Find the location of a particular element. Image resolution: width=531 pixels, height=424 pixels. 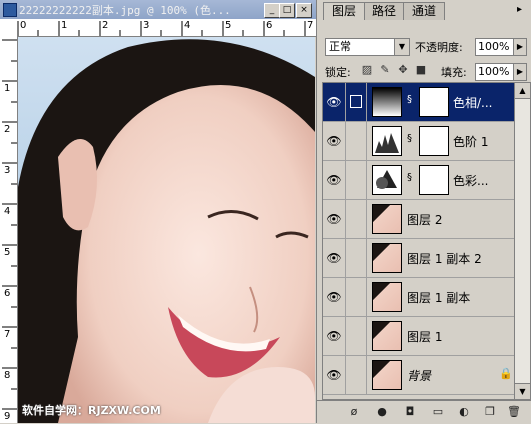

levels-thumb-icon is located at coordinates (387, 141).